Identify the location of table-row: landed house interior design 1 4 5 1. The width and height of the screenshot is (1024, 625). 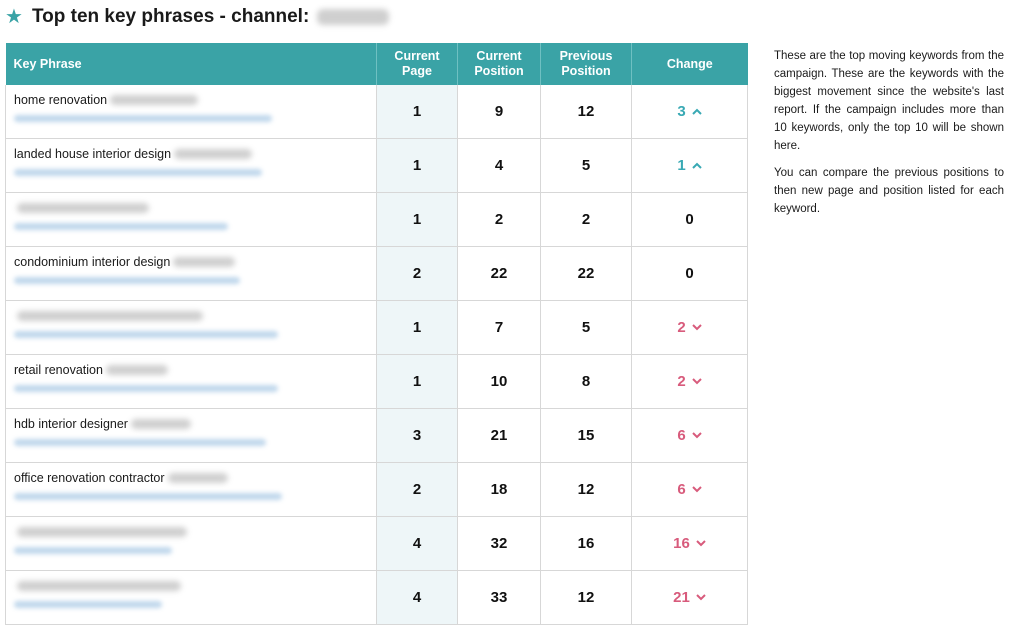
(376, 165).